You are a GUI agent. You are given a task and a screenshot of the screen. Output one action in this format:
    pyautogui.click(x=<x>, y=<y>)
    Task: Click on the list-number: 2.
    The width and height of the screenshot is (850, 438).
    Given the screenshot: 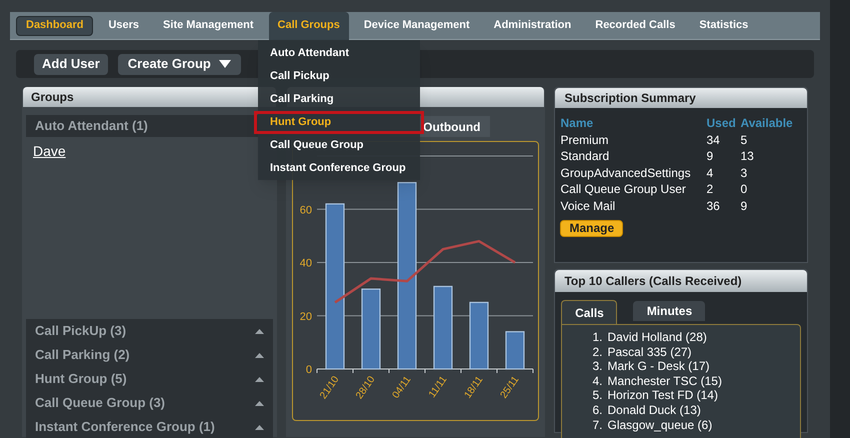 What is the action you would take?
    pyautogui.click(x=598, y=352)
    